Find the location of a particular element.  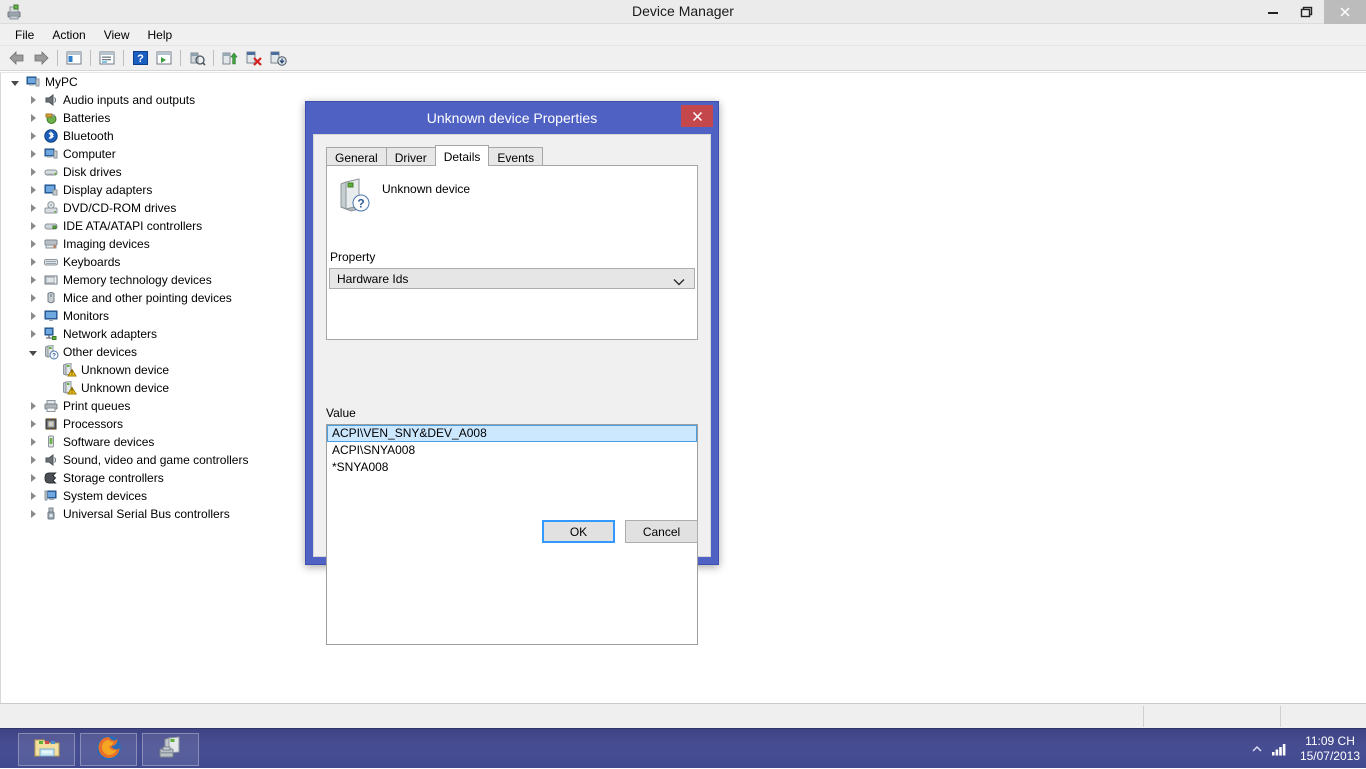

network-signal-icon is located at coordinates (1279, 749).